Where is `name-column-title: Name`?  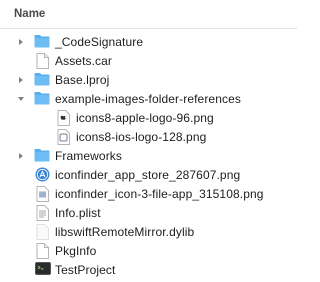 name-column-title: Name is located at coordinates (29, 14).